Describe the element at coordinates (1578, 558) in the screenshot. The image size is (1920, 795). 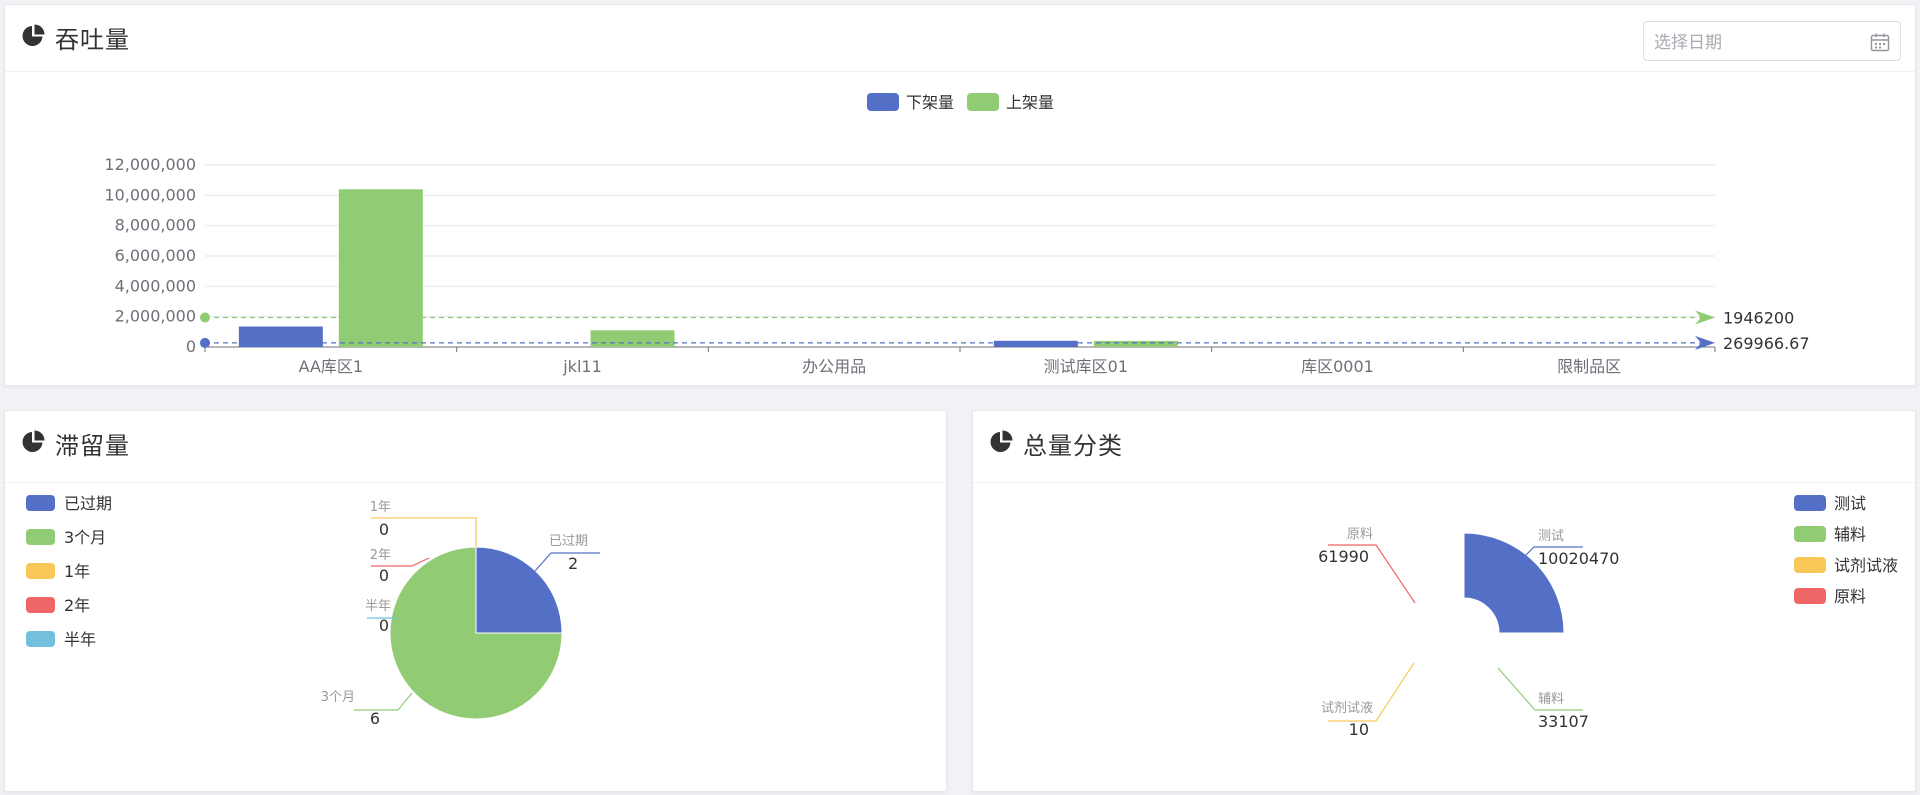
I see `slice-value-测试: 10020470` at that location.